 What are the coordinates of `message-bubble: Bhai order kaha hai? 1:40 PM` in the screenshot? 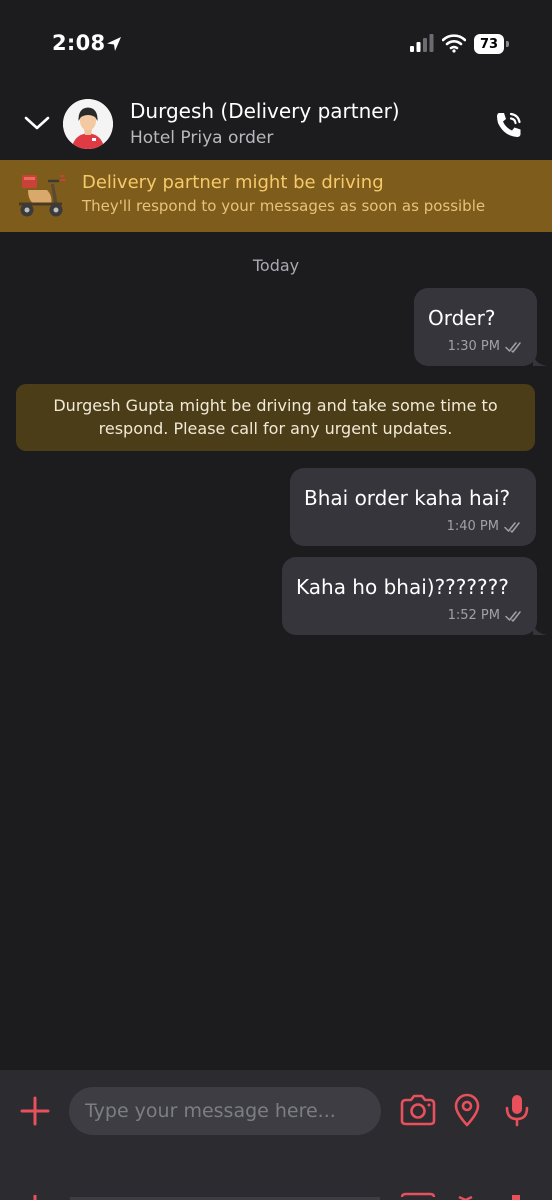 It's located at (413, 507).